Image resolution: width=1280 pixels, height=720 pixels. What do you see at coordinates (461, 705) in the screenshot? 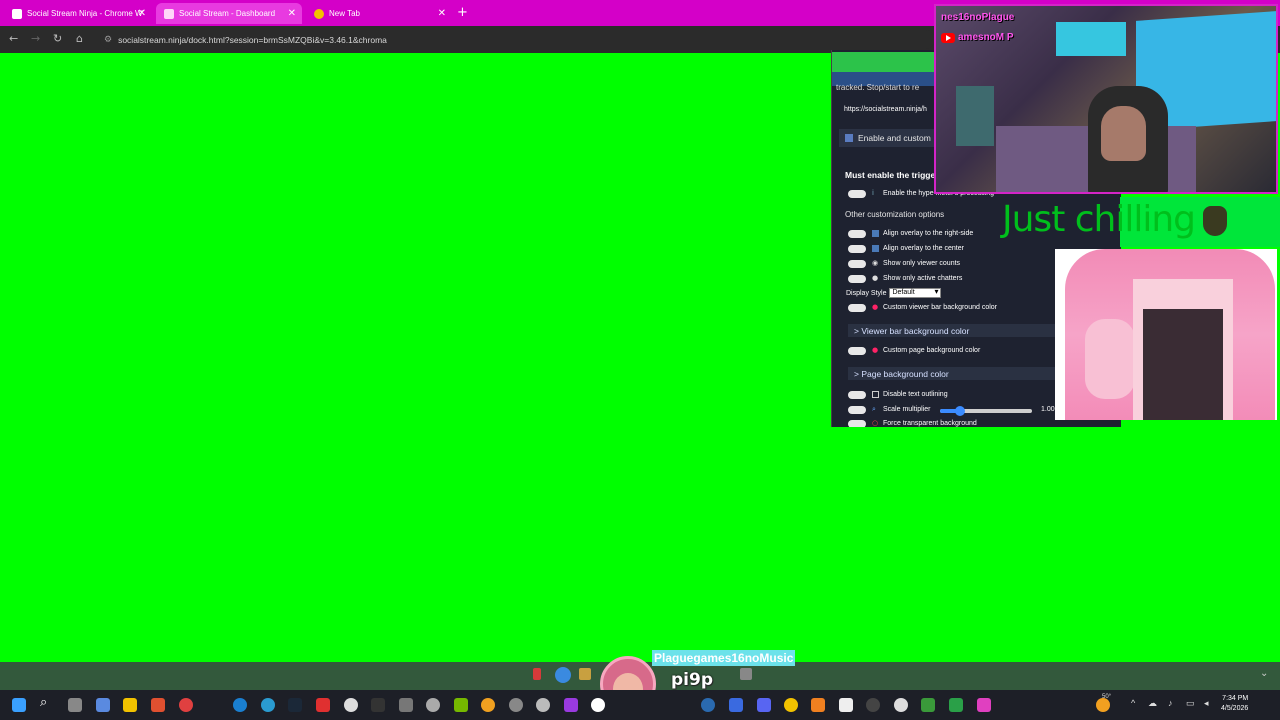
I see `nvidia-icon` at bounding box center [461, 705].